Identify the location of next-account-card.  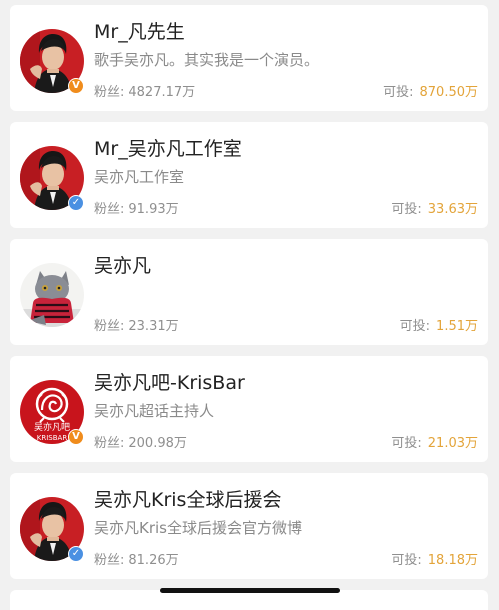
(249, 600).